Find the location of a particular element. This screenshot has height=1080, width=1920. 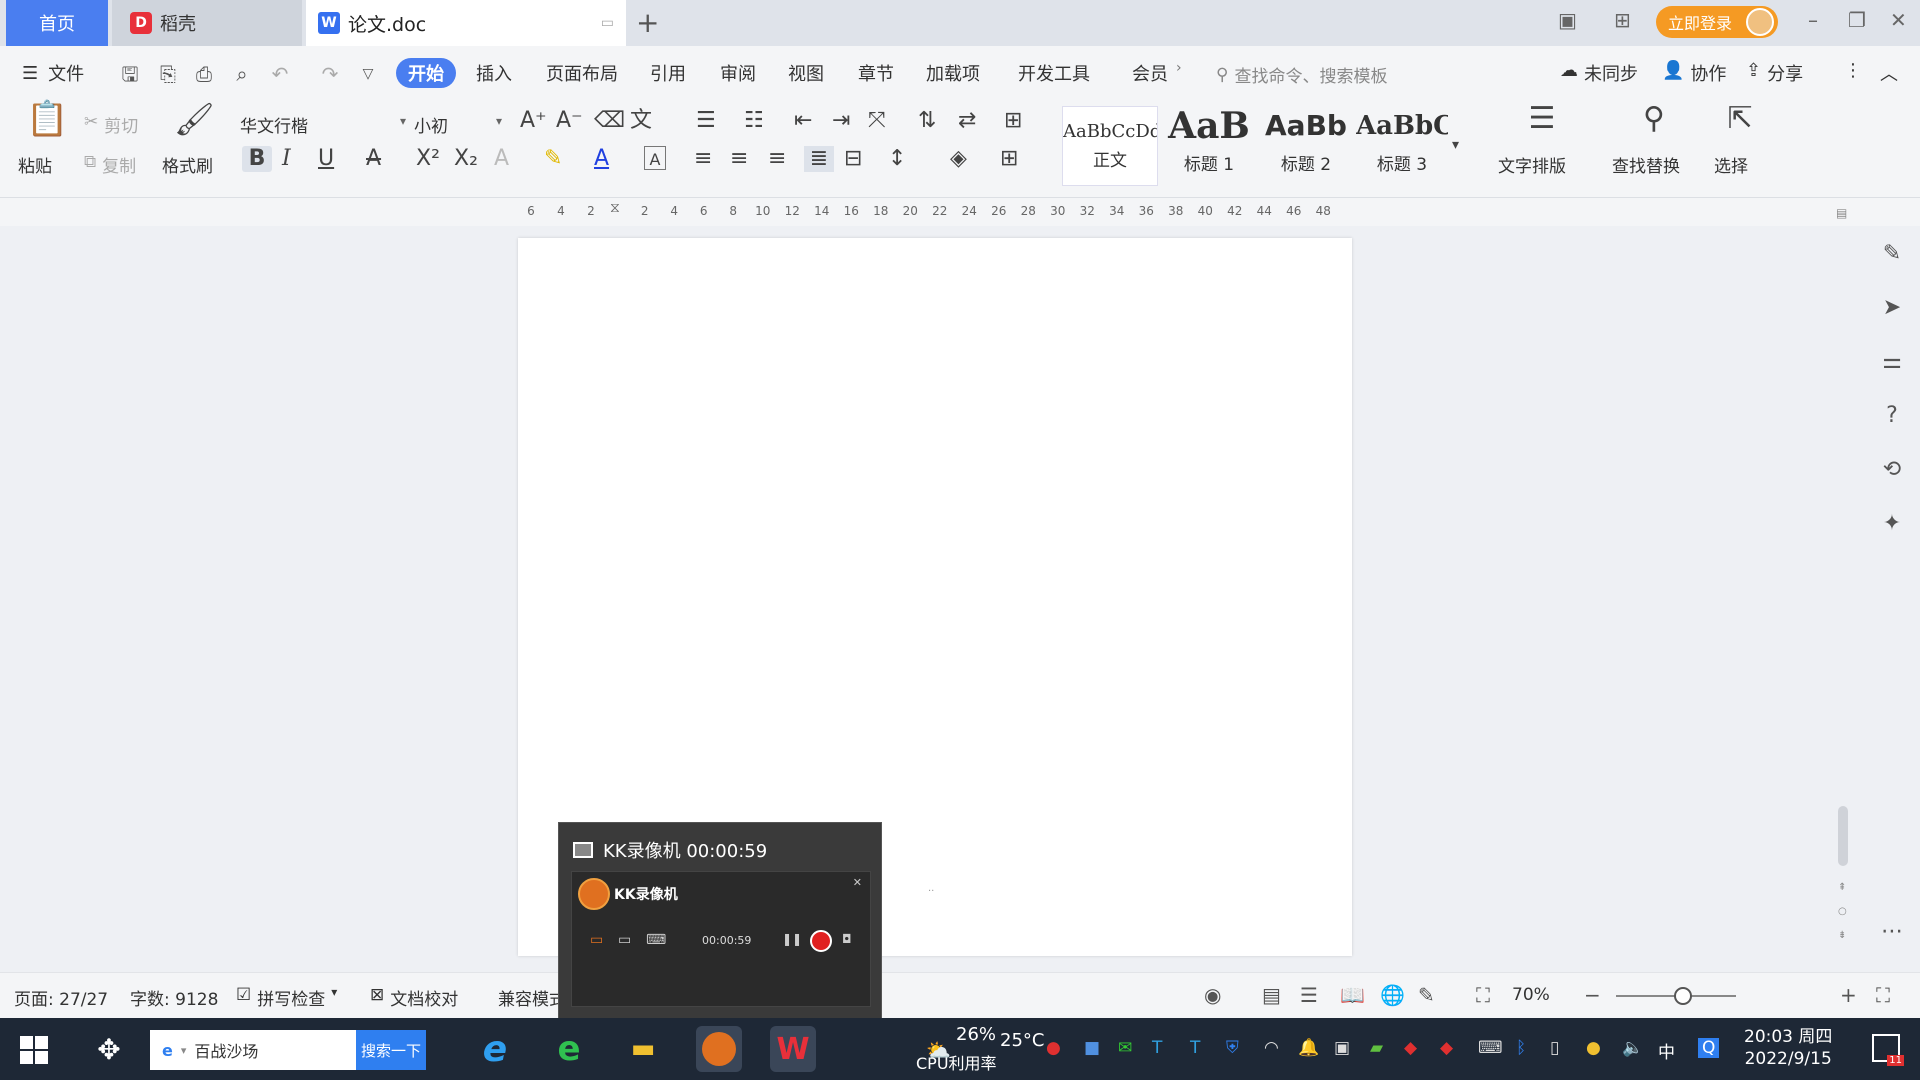

print-icon: ⎙ is located at coordinates (204, 74).